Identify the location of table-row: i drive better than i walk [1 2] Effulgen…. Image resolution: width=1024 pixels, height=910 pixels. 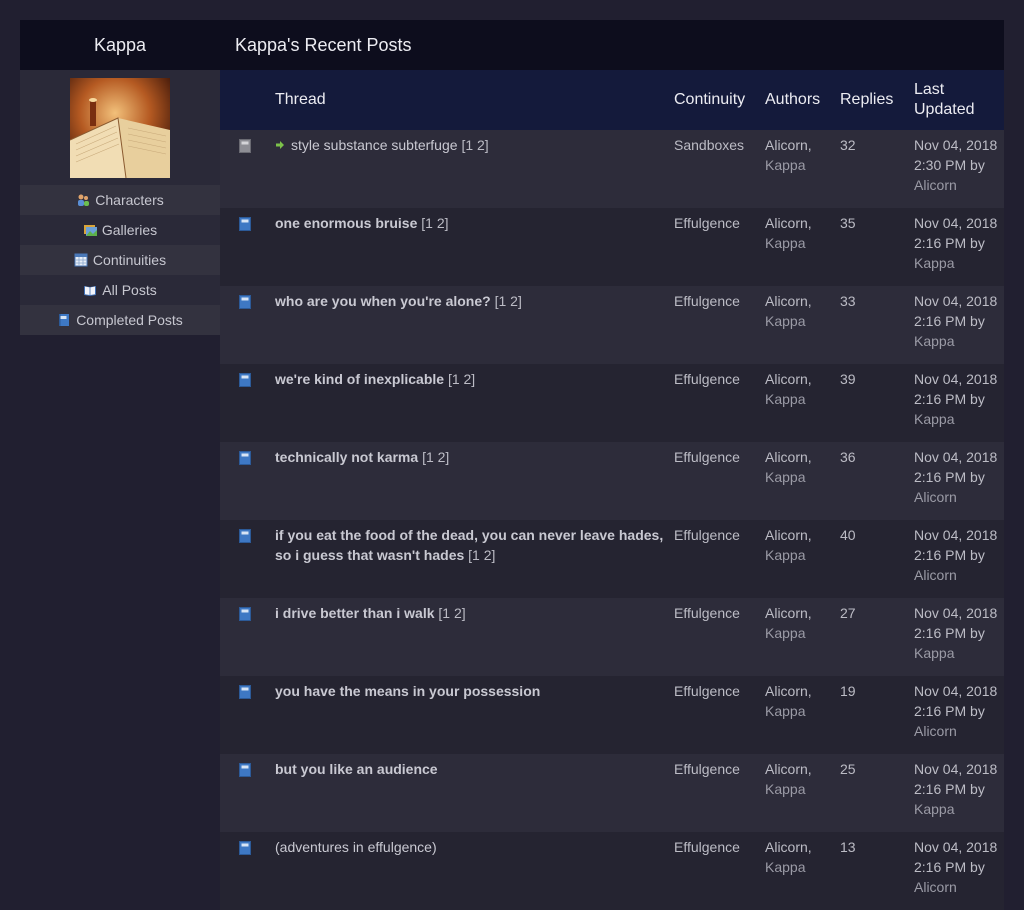
(612, 637).